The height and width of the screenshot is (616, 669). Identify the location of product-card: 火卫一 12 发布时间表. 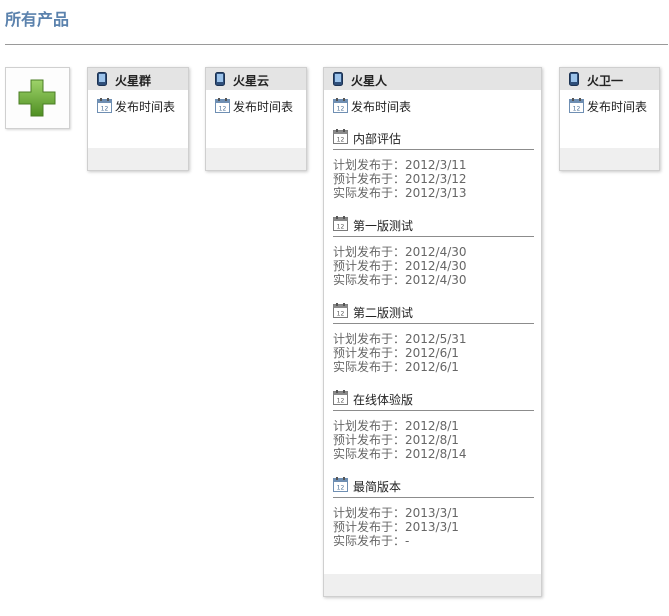
(609, 119).